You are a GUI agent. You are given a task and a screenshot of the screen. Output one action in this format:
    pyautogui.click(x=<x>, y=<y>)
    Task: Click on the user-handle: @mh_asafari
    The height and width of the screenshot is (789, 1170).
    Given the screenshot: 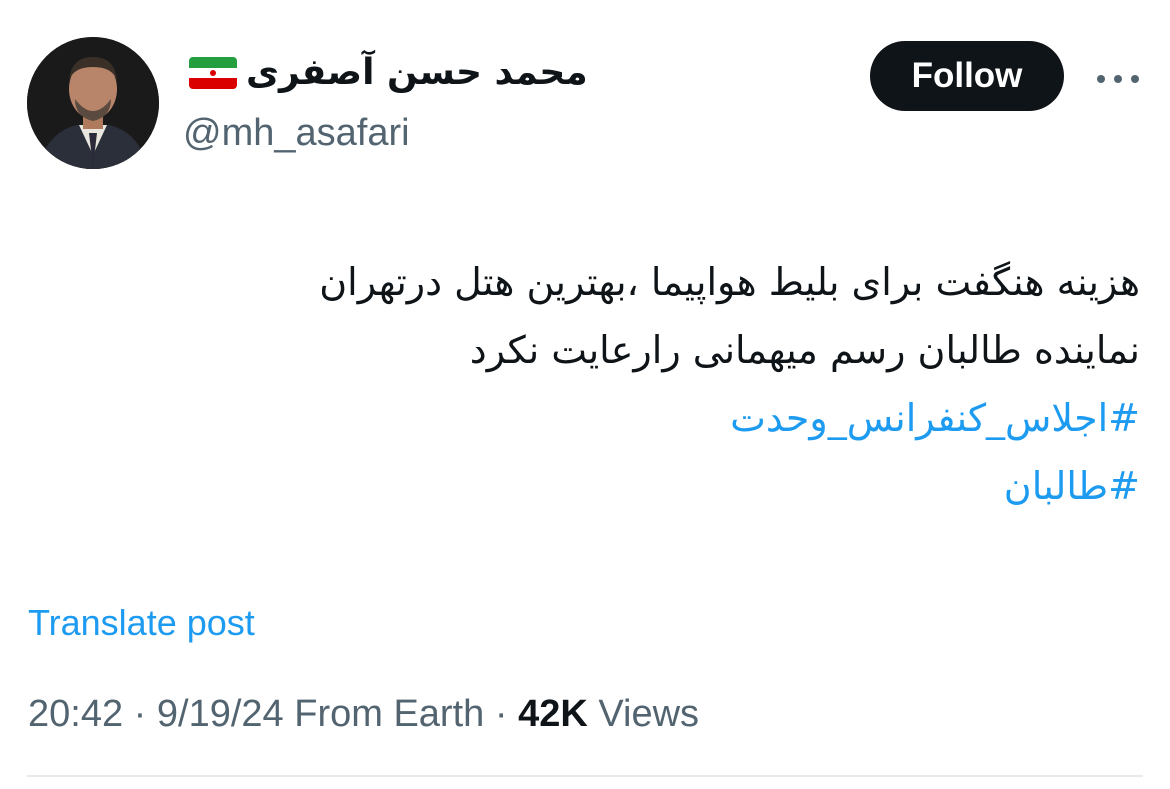 What is the action you would take?
    pyautogui.click(x=296, y=133)
    